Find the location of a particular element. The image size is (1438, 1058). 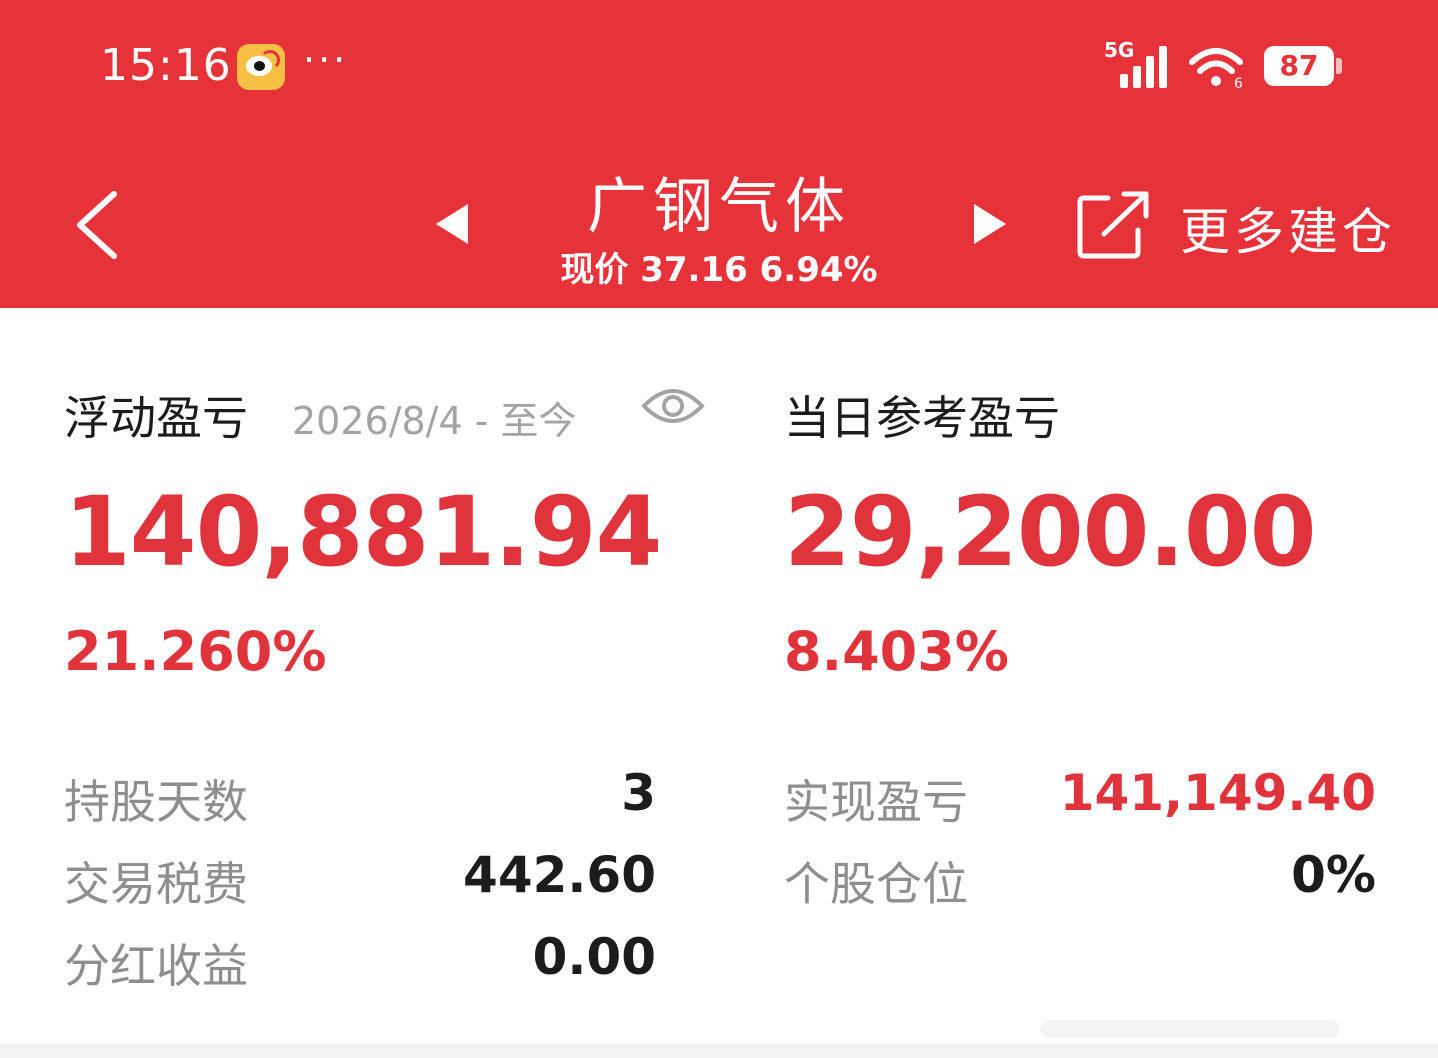

more-positions-button: 更多建仓 is located at coordinates (1239, 225).